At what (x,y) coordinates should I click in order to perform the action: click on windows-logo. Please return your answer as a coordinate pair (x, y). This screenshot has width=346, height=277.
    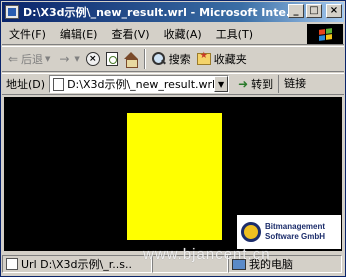
    Looking at the image, I should click on (325, 34).